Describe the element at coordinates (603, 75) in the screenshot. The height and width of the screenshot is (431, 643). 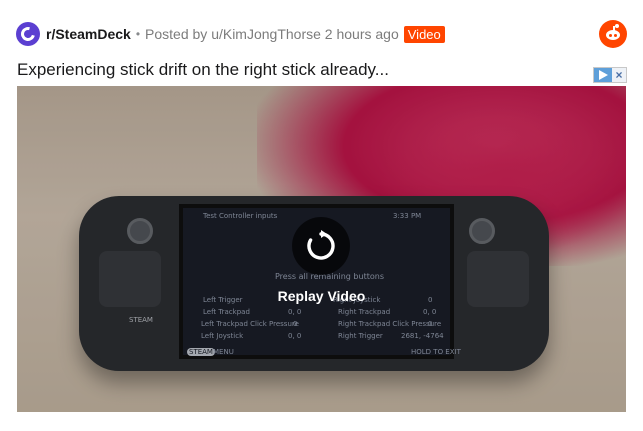
I see `ad-choices-icon` at that location.